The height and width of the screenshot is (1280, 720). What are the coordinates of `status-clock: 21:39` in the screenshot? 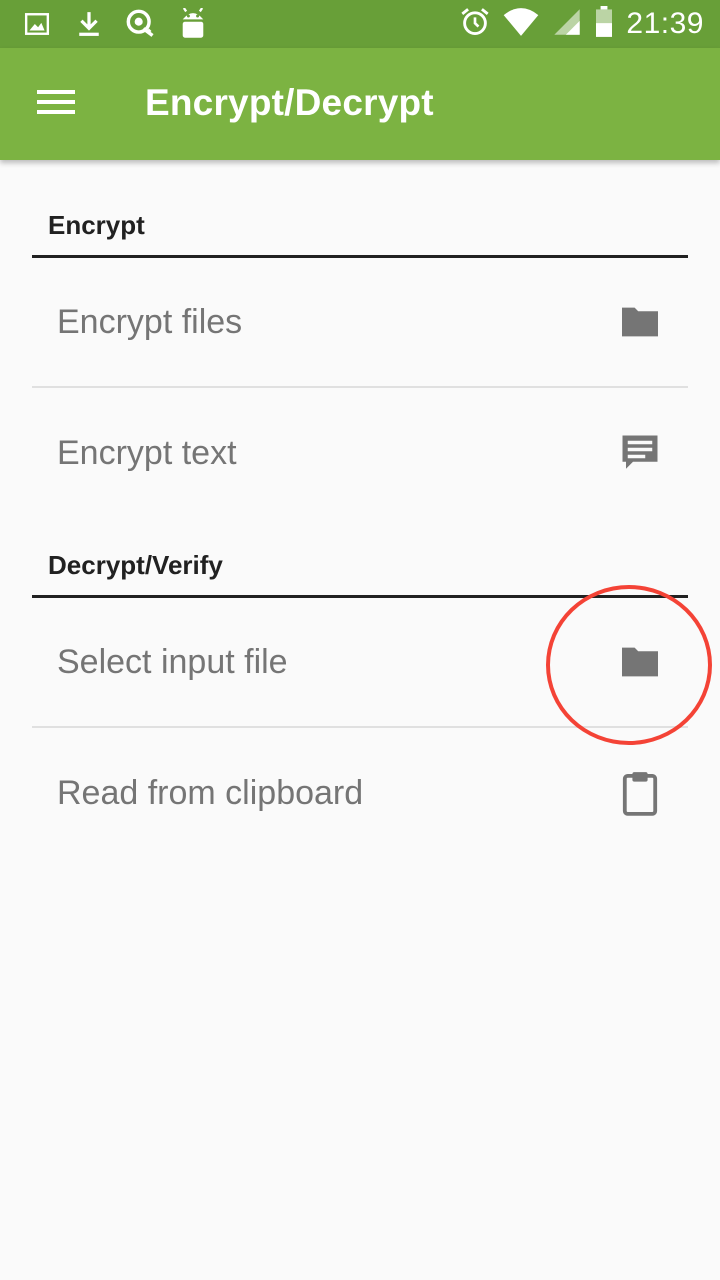 It's located at (665, 23).